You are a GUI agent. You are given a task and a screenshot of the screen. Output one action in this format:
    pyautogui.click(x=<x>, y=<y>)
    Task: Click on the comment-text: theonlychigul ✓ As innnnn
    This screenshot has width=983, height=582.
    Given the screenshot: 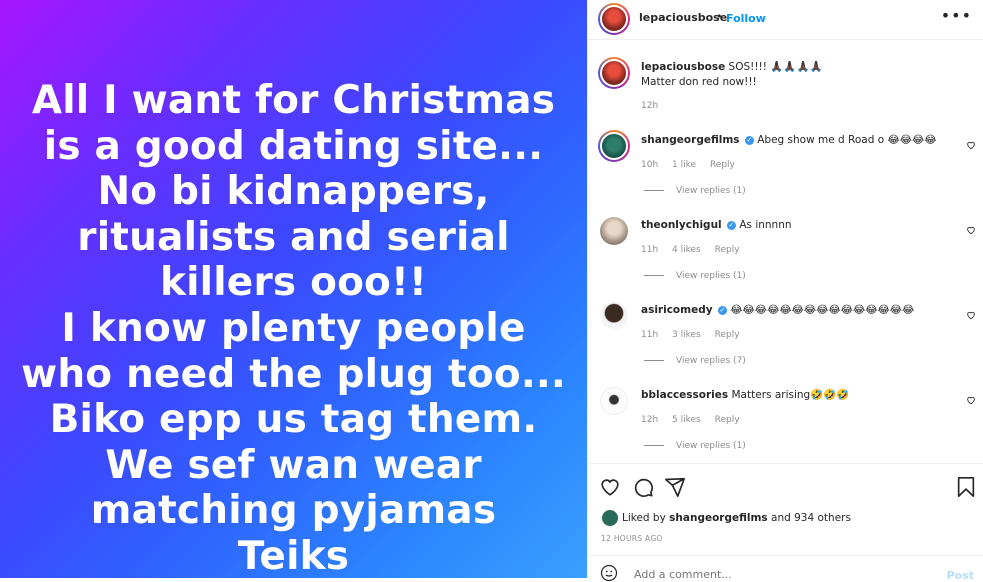 What is the action you would take?
    pyautogui.click(x=791, y=225)
    